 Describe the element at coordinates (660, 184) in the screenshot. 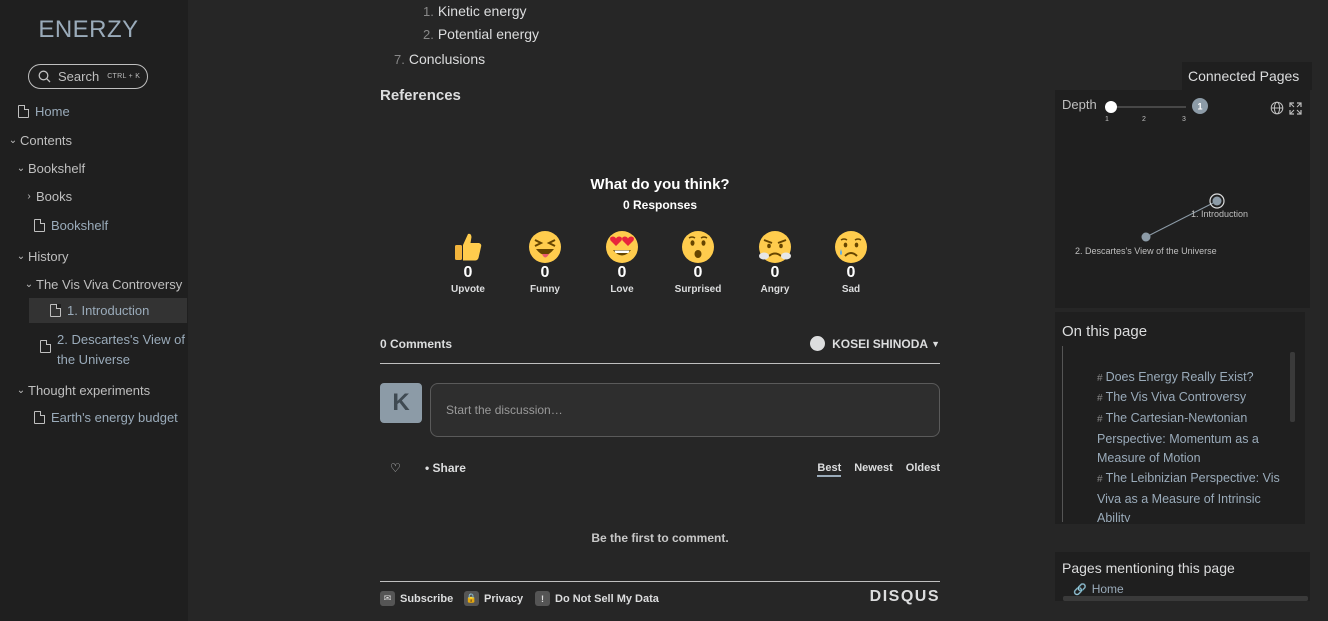

I see `reactions-title: What do you think?` at that location.